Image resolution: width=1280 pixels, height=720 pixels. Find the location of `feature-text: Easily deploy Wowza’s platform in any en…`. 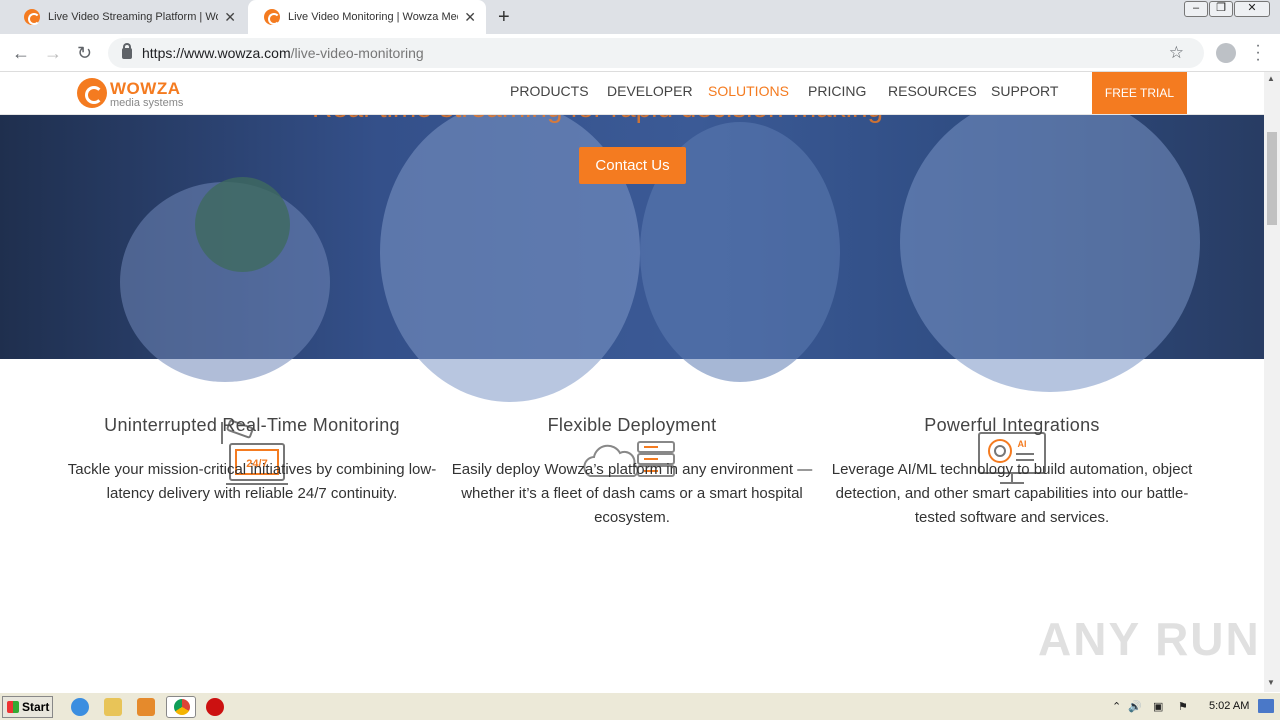

feature-text: Easily deploy Wowza’s platform in any en… is located at coordinates (632, 493).